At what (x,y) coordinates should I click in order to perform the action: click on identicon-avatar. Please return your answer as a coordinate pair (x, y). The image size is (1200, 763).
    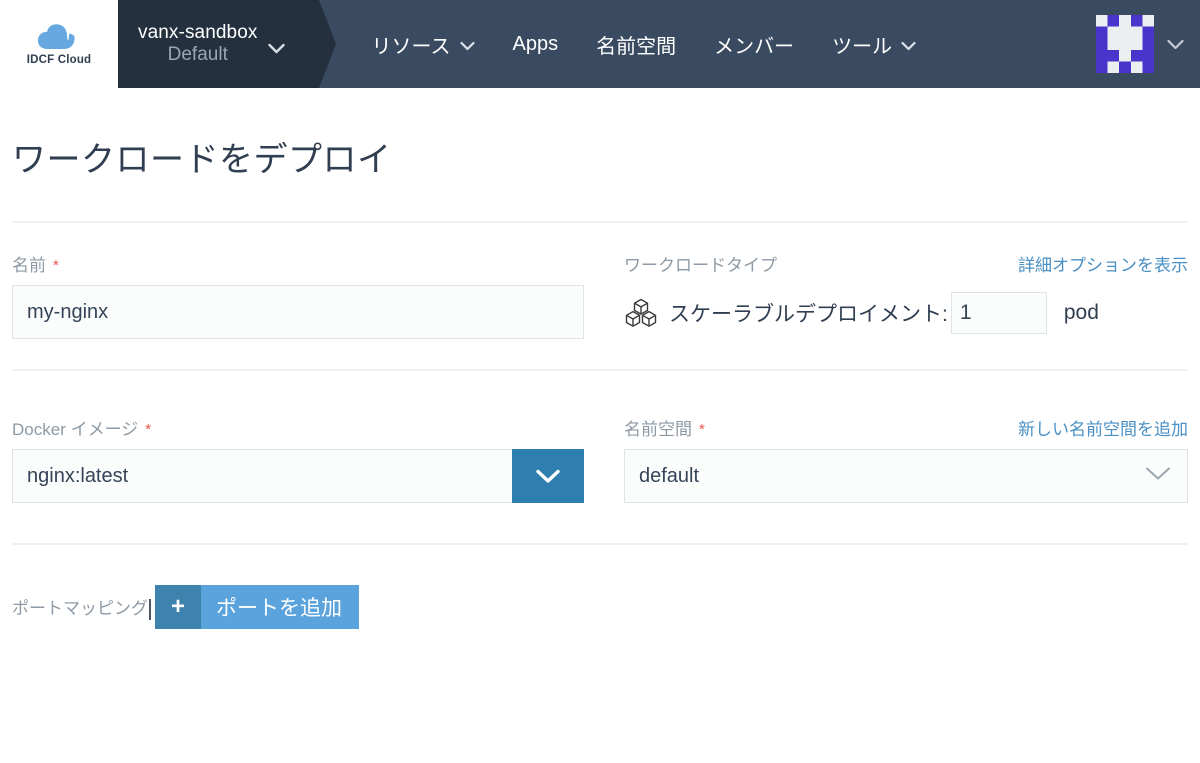
    Looking at the image, I should click on (1125, 44).